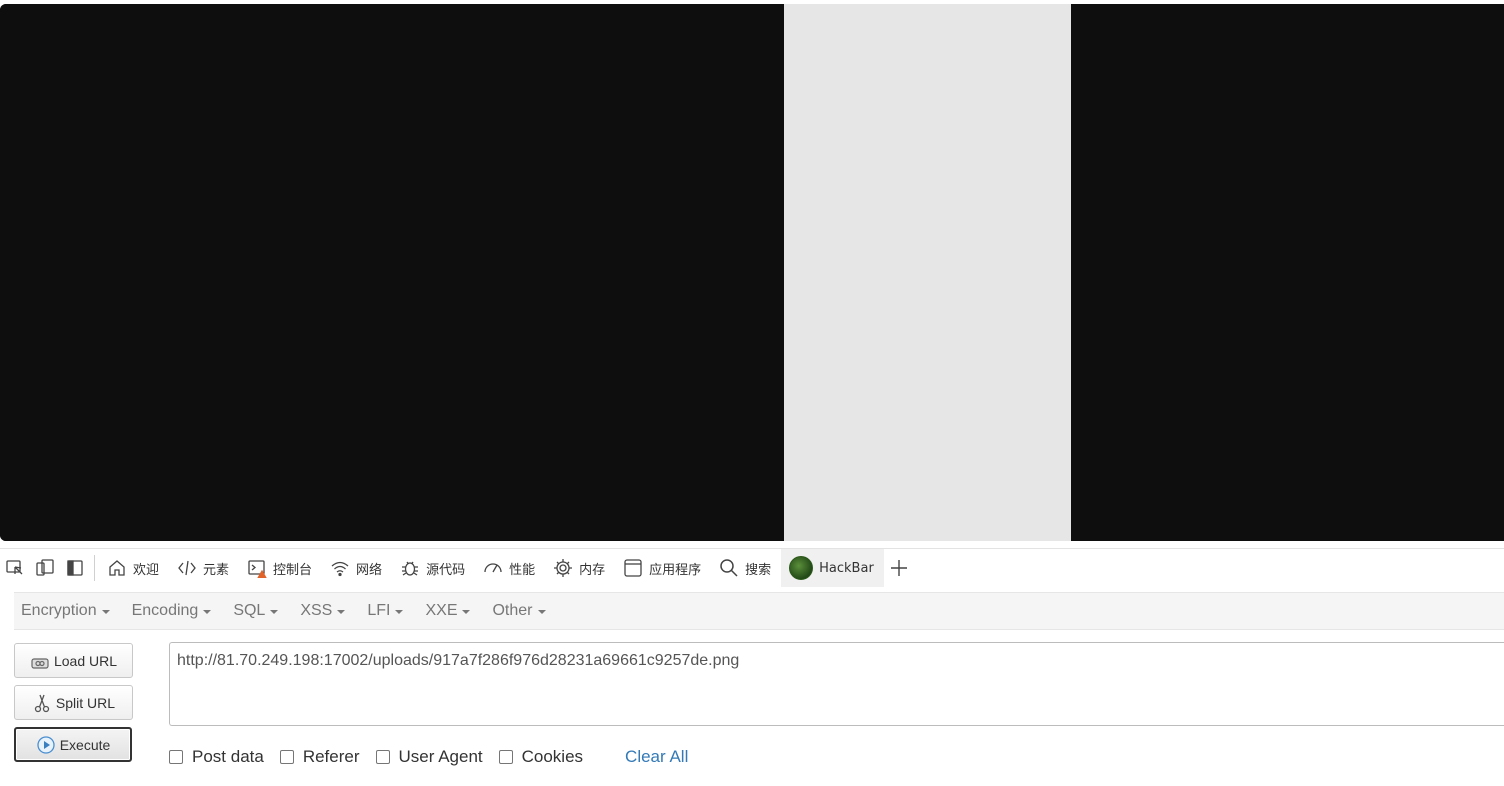 The width and height of the screenshot is (1504, 786). Describe the element at coordinates (563, 568) in the screenshot. I see `chip-icon` at that location.